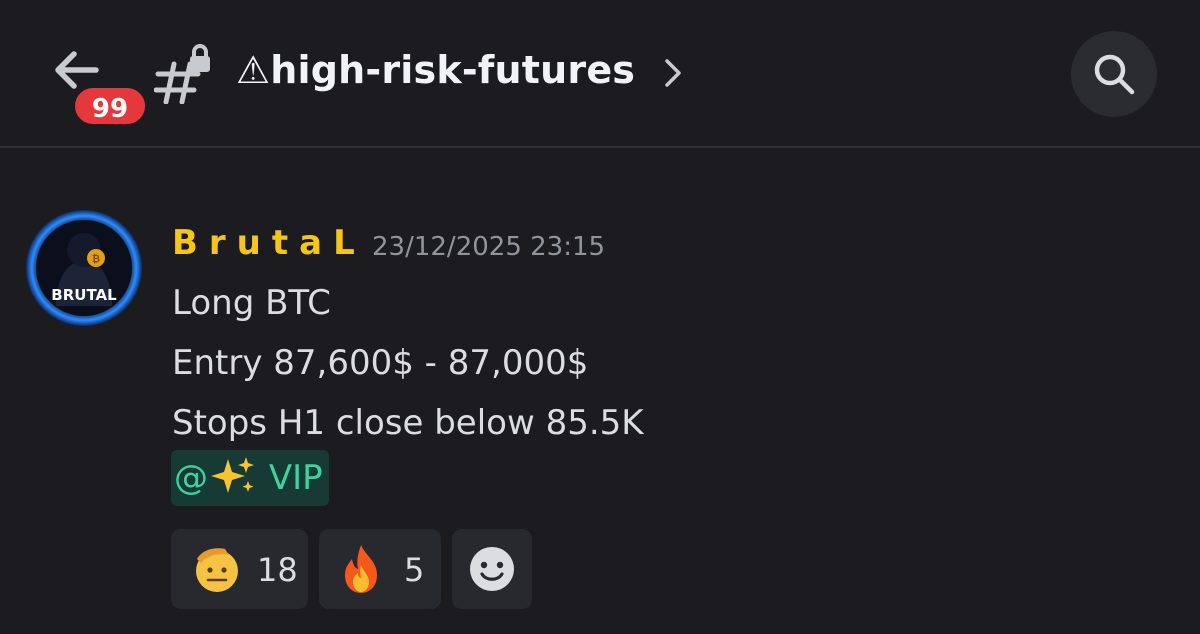 The height and width of the screenshot is (634, 1200). I want to click on message-timestamp: 23/12/2025 23:15, so click(489, 247).